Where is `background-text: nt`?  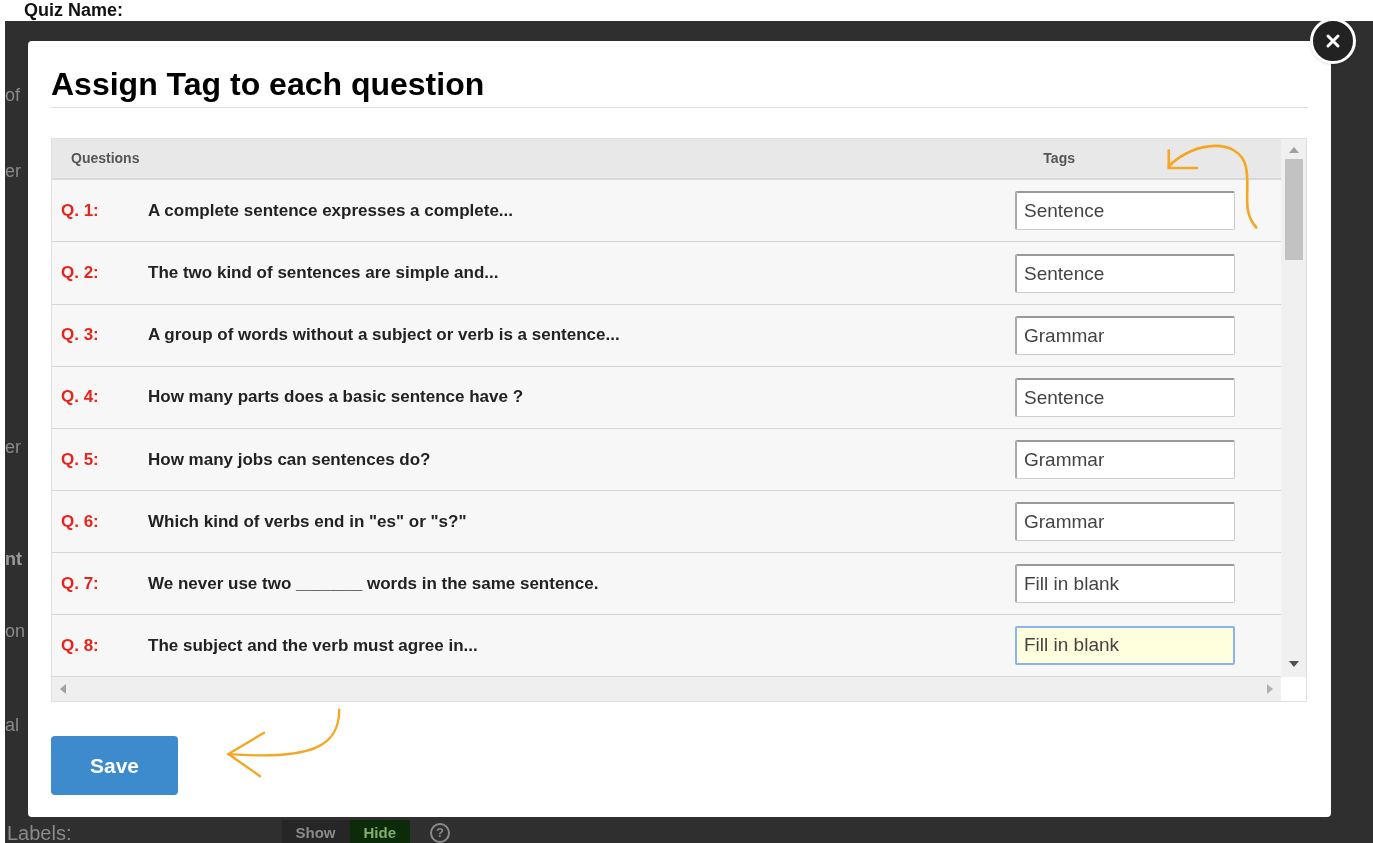 background-text: nt is located at coordinates (13, 559).